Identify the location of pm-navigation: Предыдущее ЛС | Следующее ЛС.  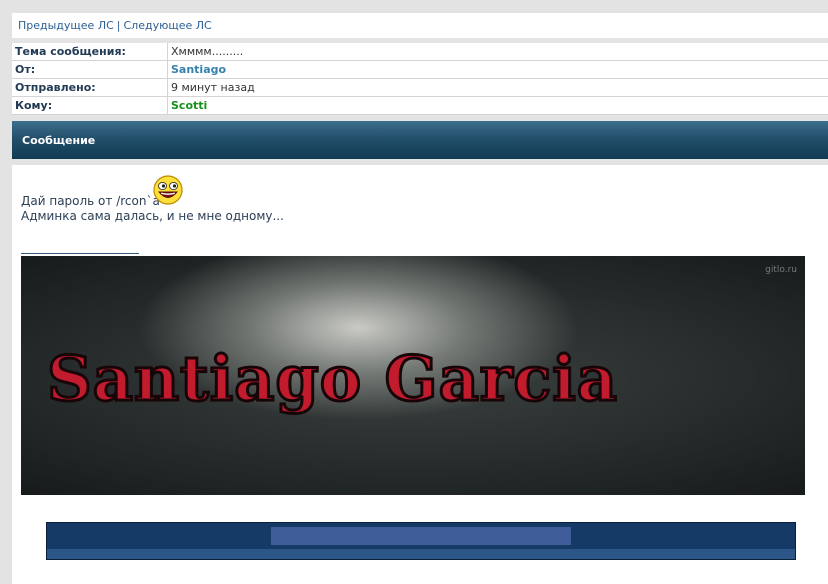
(420, 25).